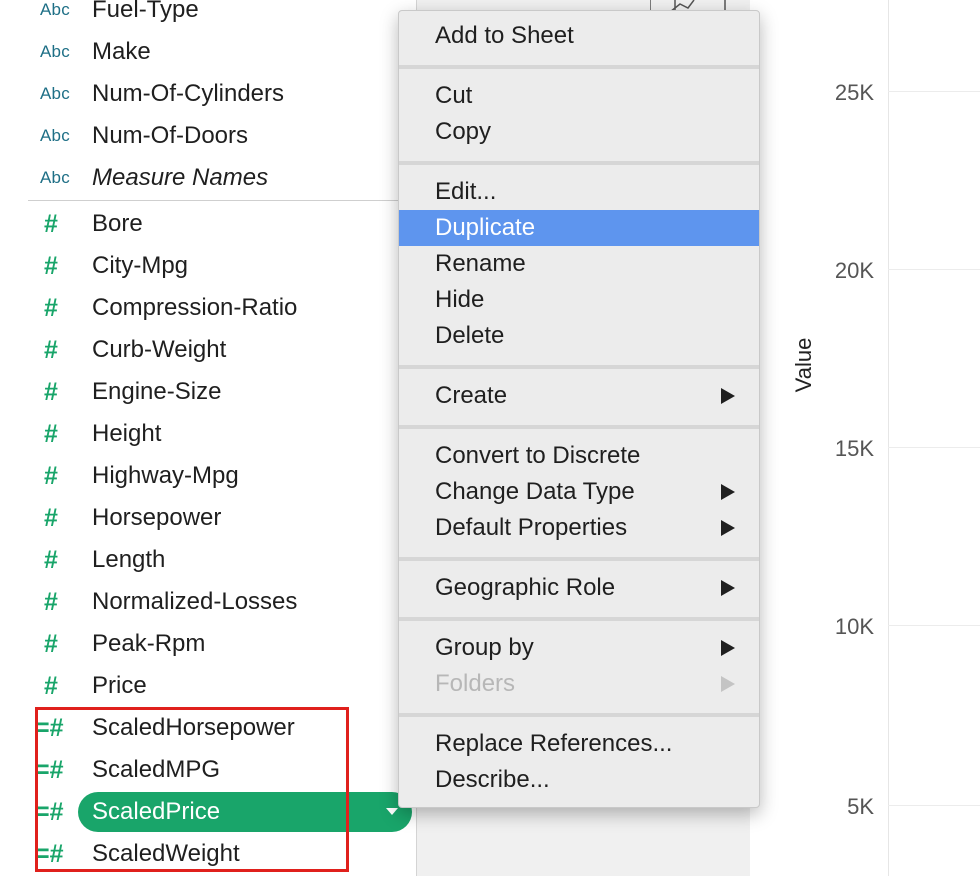 Image resolution: width=980 pixels, height=876 pixels. Describe the element at coordinates (149, 643) in the screenshot. I see `field-label: Peak-Rpm` at that location.